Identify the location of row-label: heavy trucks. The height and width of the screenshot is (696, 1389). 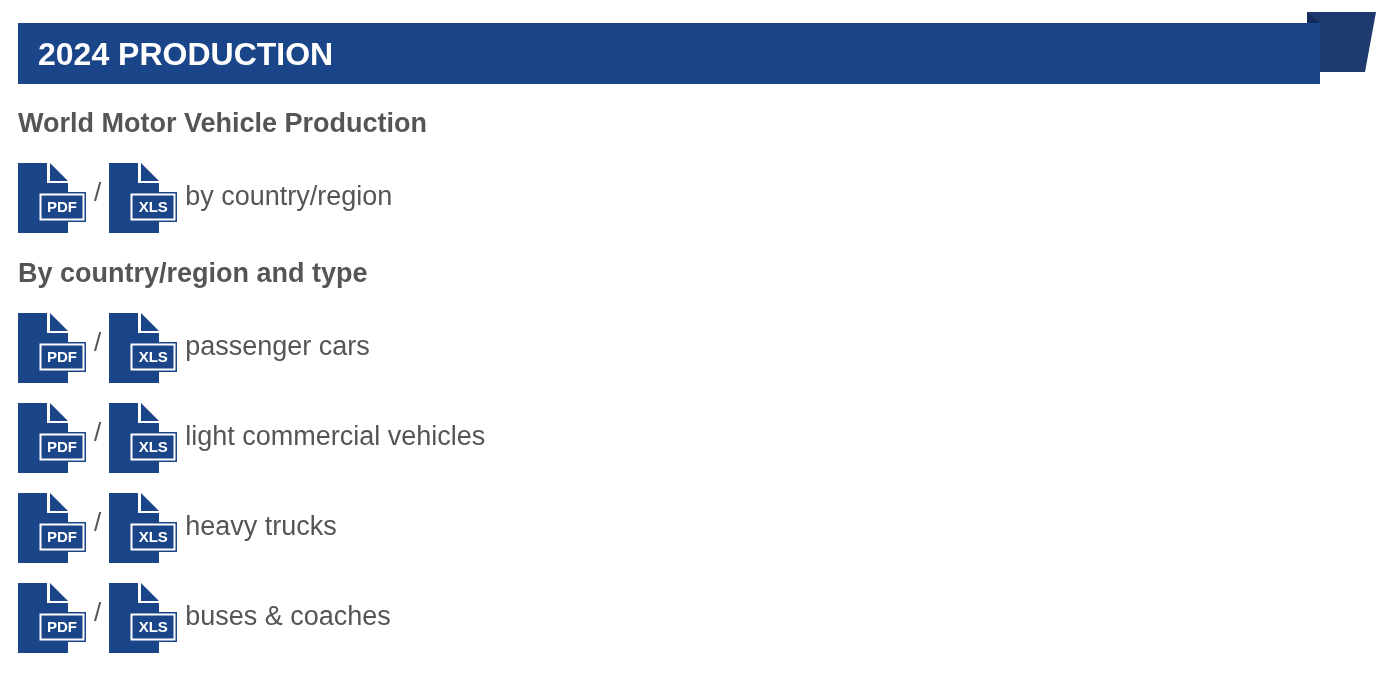
(261, 526).